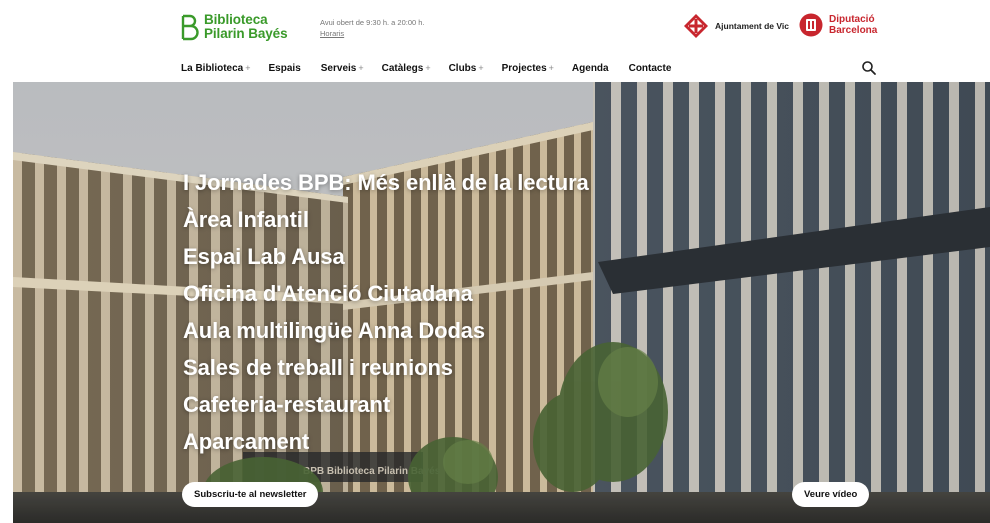 The image size is (990, 523). What do you see at coordinates (852, 19) in the screenshot?
I see `diputacio-name-line1: Diputació` at bounding box center [852, 19].